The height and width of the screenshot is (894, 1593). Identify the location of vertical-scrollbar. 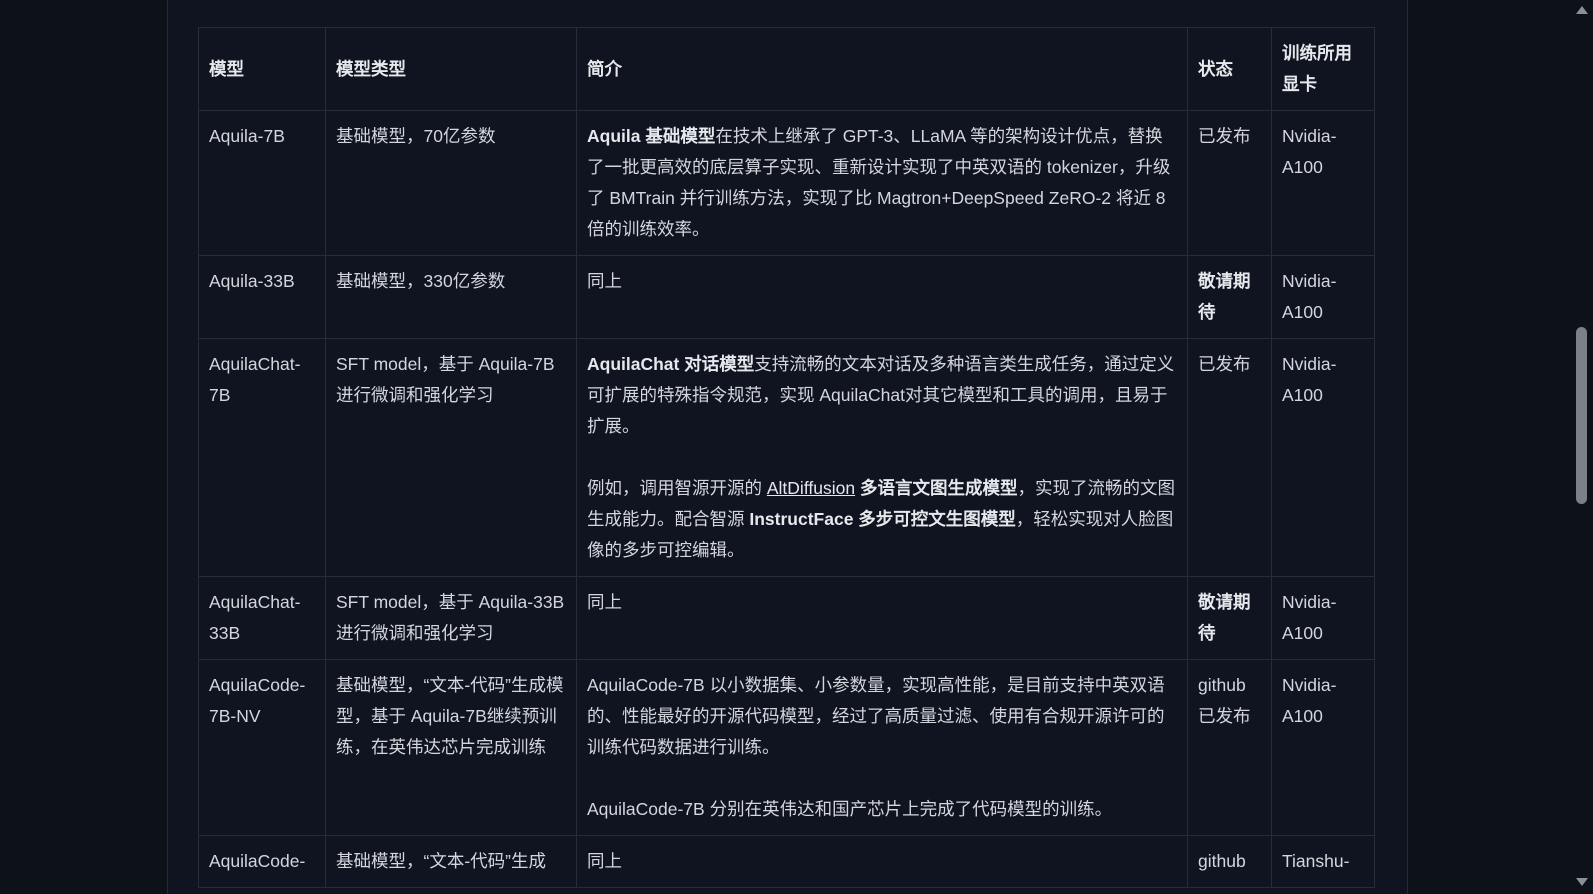
(1582, 447).